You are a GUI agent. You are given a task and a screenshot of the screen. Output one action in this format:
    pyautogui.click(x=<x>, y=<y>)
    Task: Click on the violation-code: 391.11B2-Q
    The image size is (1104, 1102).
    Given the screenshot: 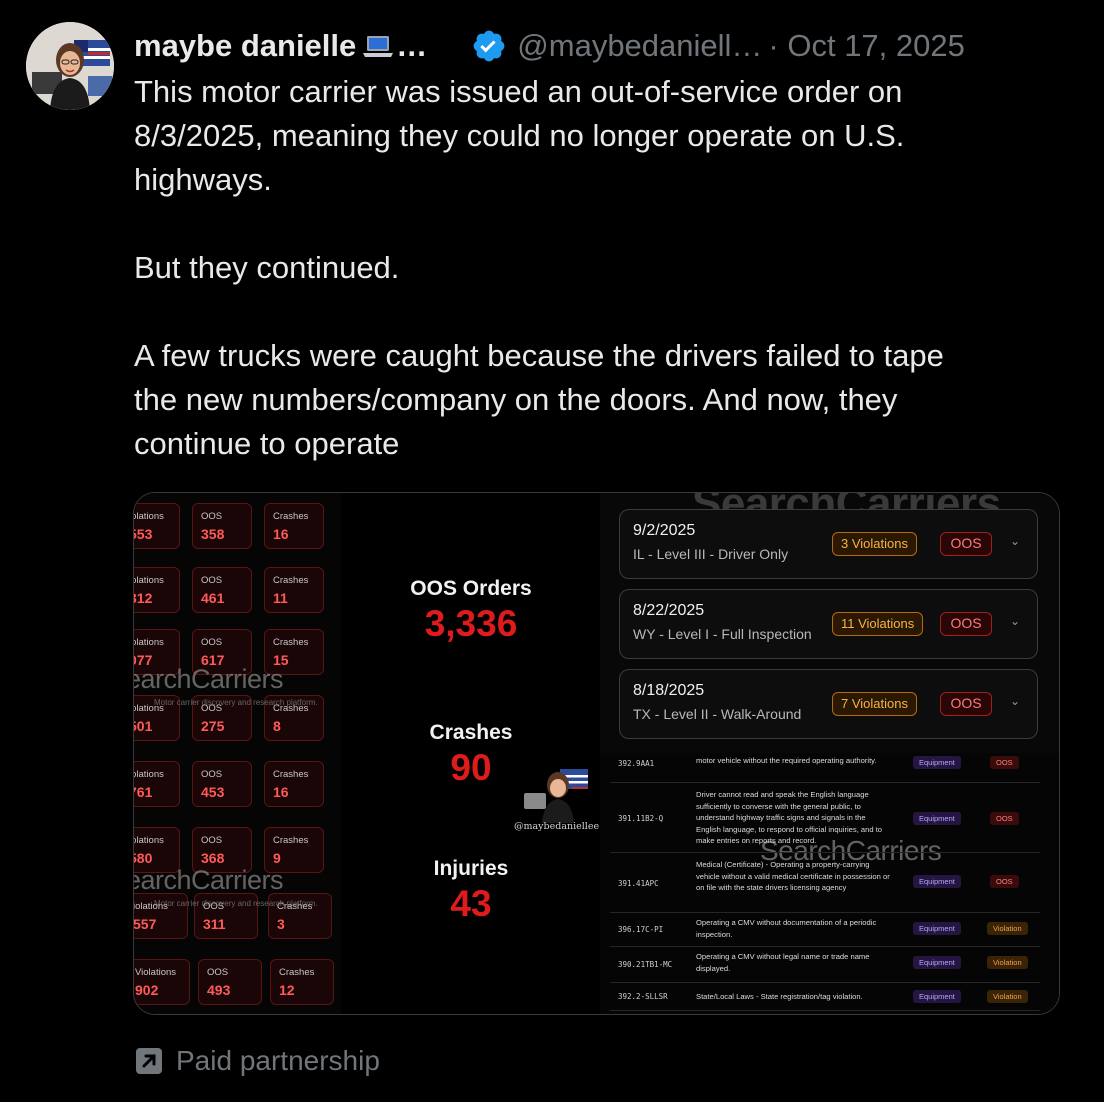 What is the action you would take?
    pyautogui.click(x=641, y=818)
    